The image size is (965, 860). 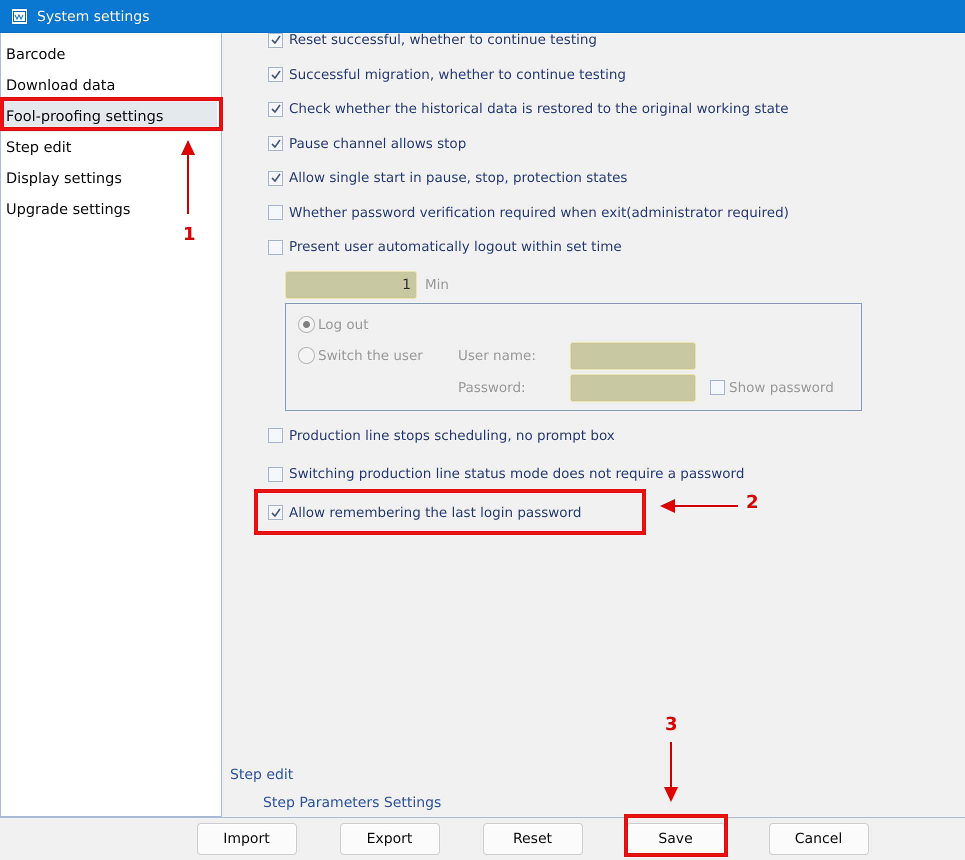 What do you see at coordinates (532, 839) in the screenshot?
I see `dialog-button: Reset` at bounding box center [532, 839].